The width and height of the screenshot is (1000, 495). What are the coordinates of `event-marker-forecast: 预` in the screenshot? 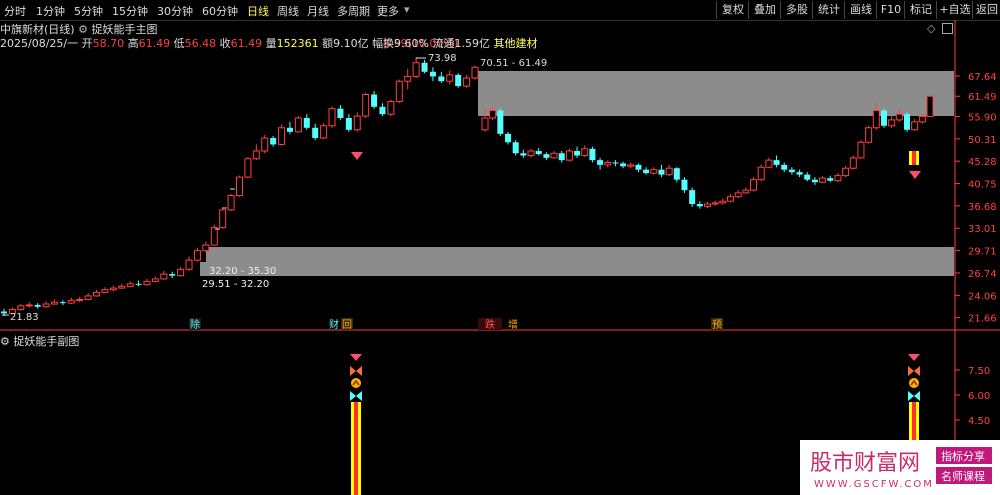 It's located at (717, 325).